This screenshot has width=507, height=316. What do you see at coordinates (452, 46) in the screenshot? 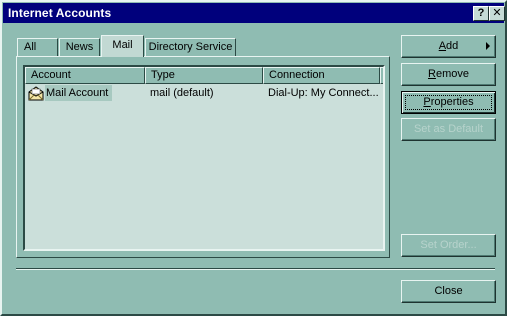
I see `add-label-rest: dd` at bounding box center [452, 46].